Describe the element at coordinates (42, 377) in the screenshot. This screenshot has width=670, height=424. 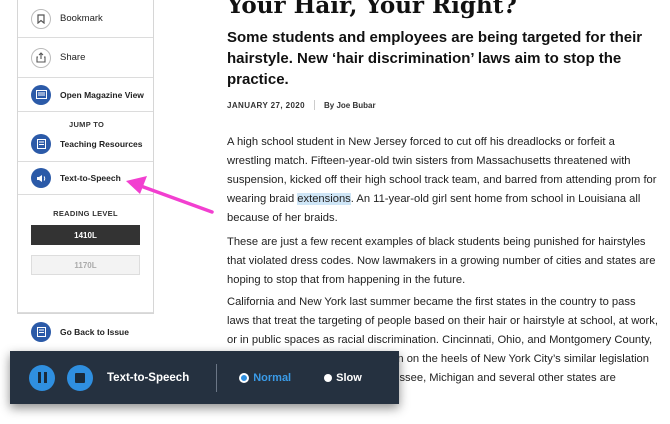
I see `pause-button` at that location.